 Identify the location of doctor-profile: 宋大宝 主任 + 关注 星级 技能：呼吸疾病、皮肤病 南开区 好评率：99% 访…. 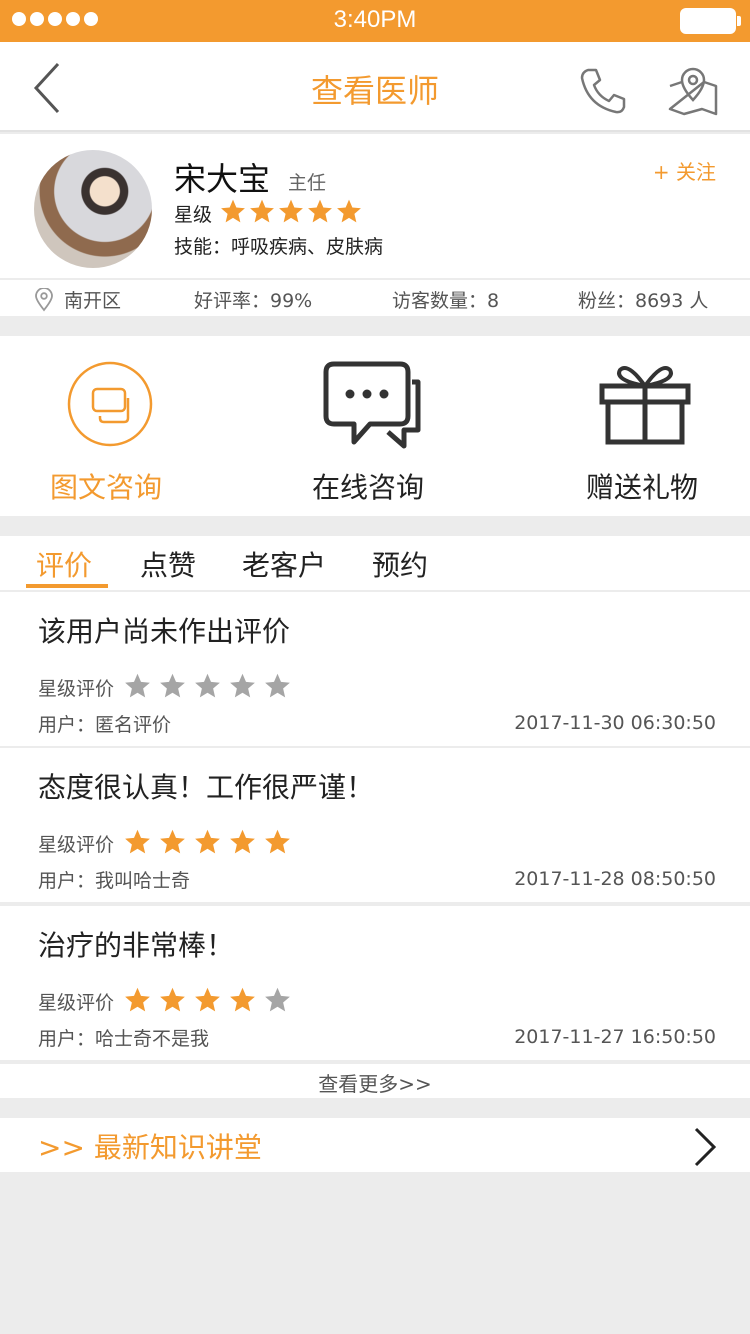
(375, 225).